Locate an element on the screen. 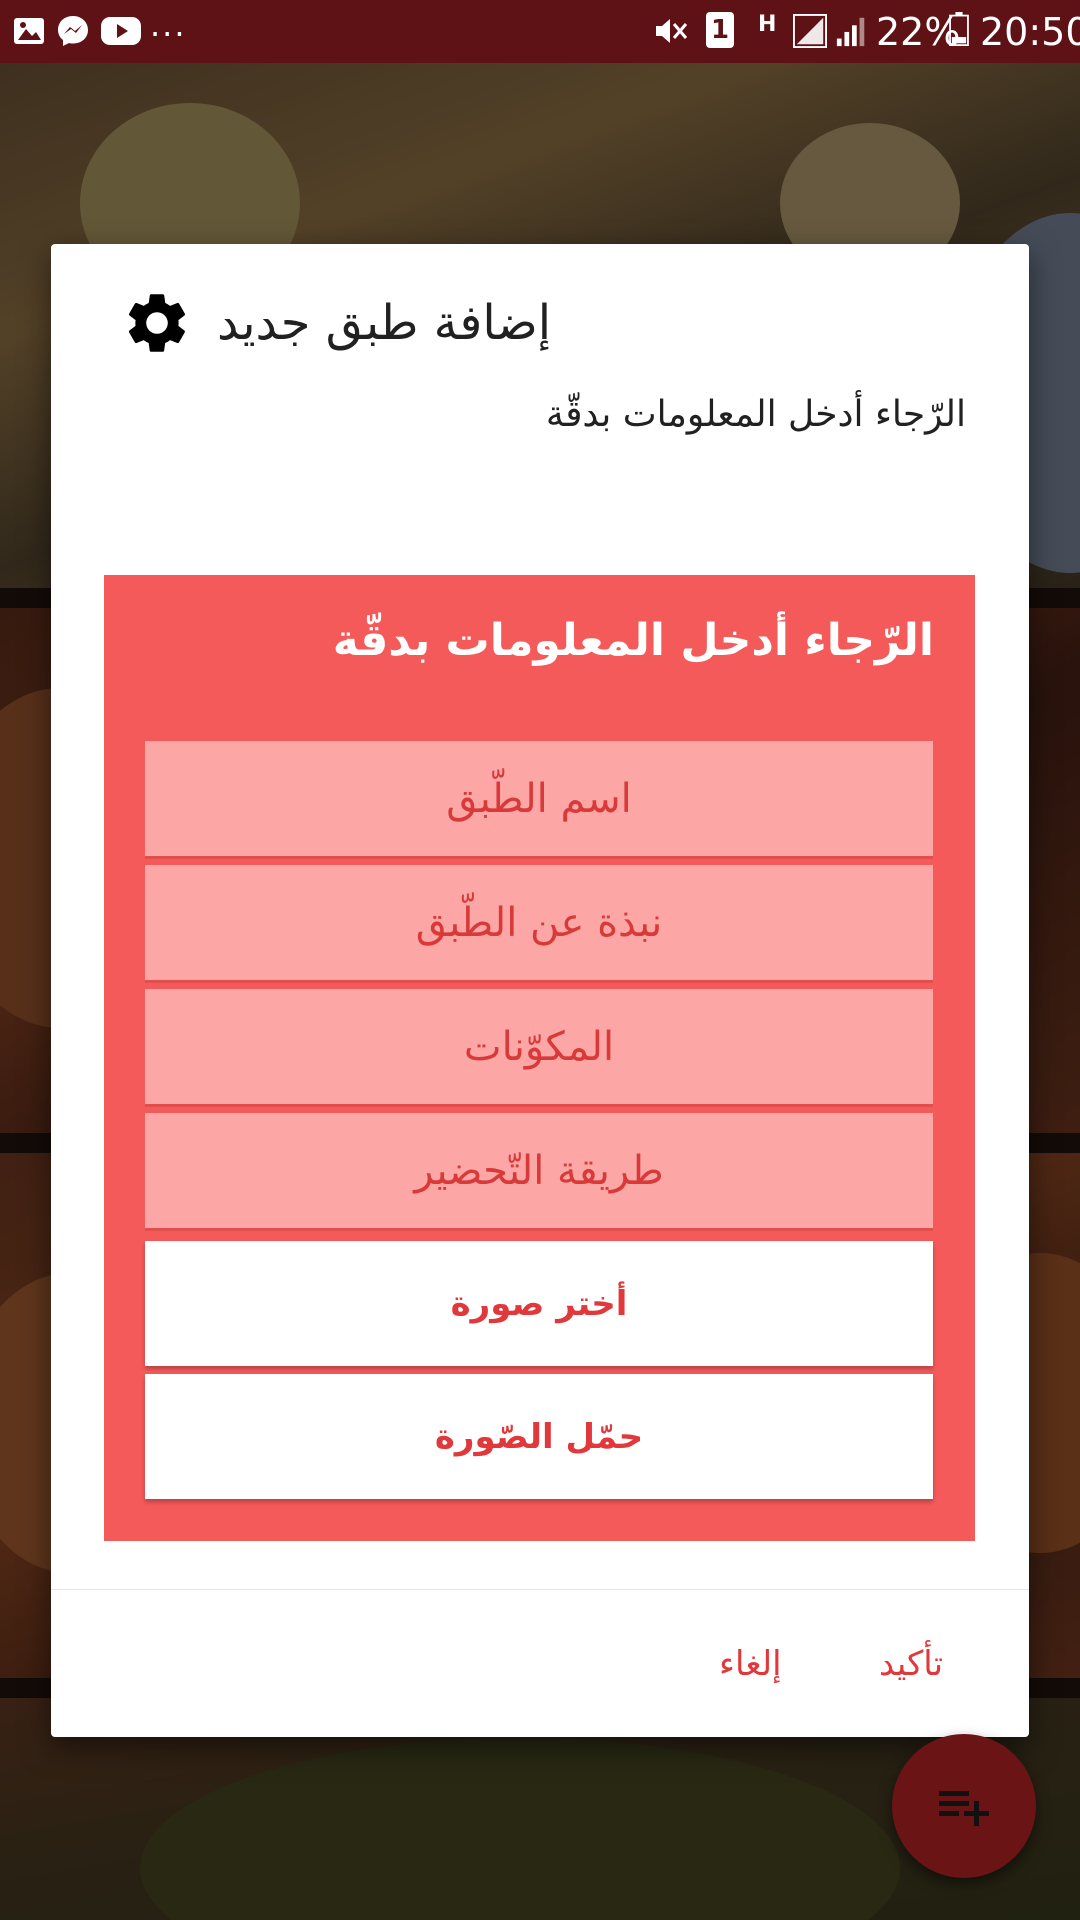  choose-image-button: أختر صورة is located at coordinates (539, 1303).